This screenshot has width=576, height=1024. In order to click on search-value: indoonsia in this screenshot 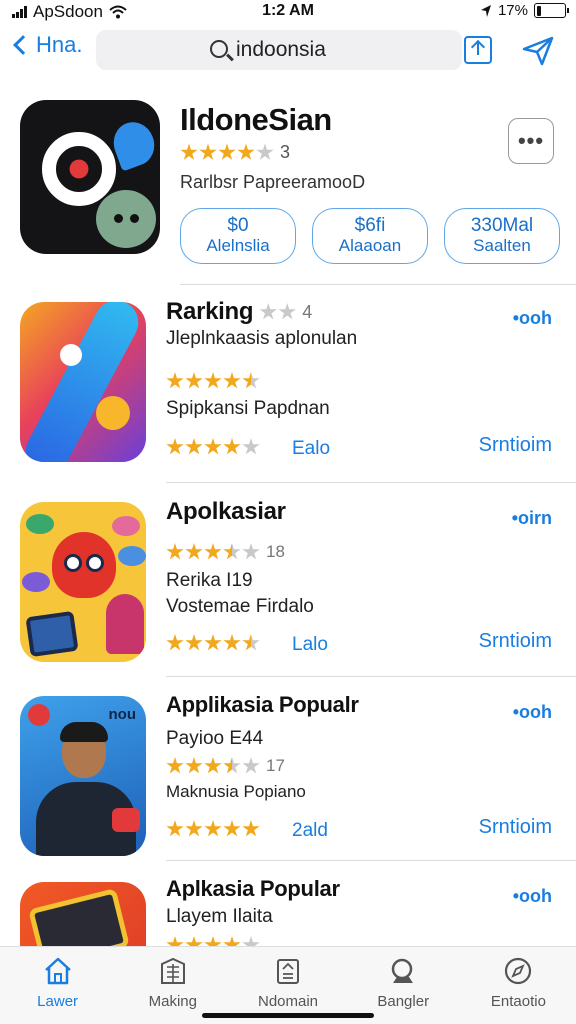, I will do `click(281, 49)`.